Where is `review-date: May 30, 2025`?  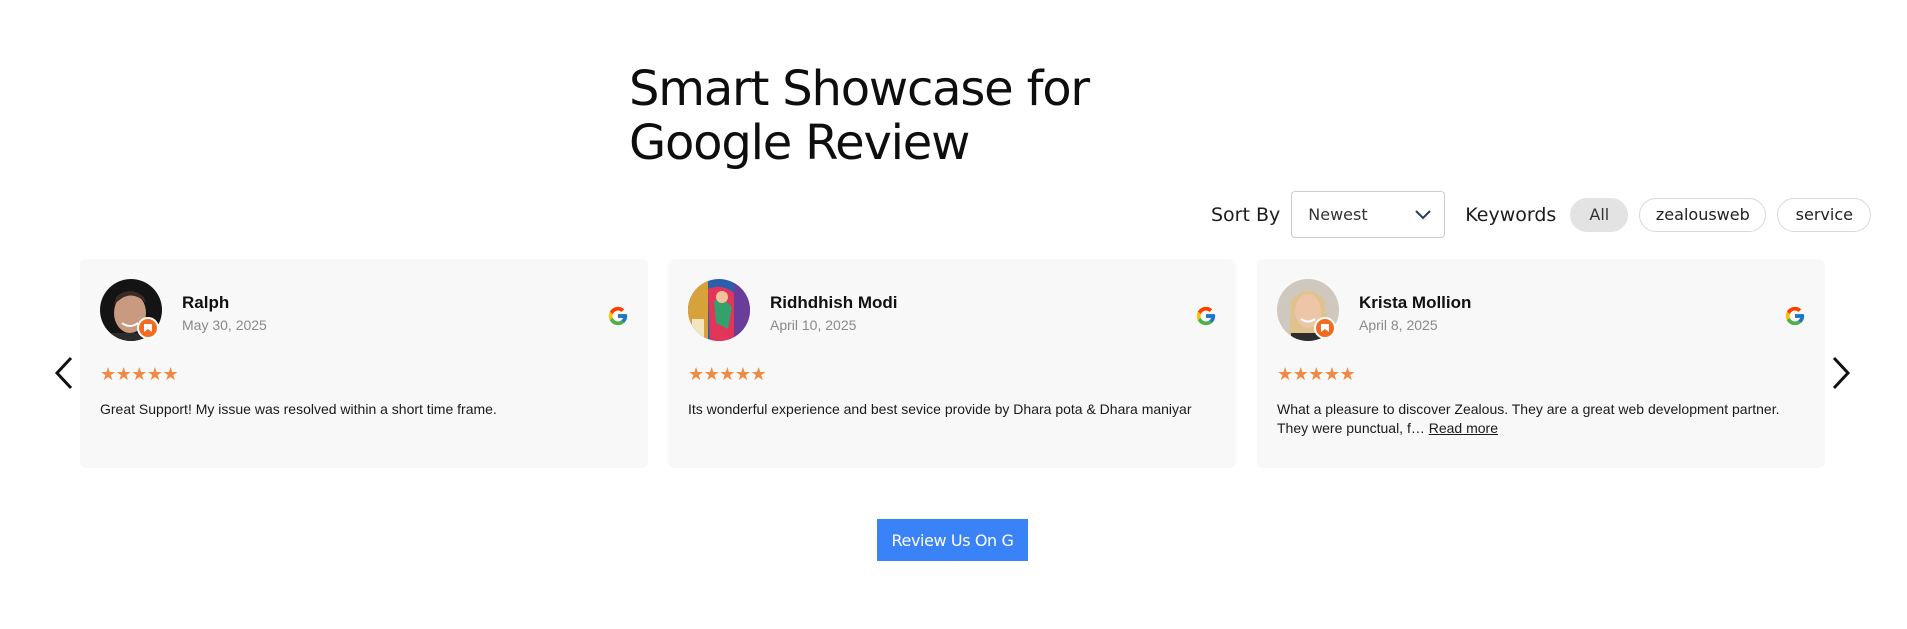
review-date: May 30, 2025 is located at coordinates (224, 325).